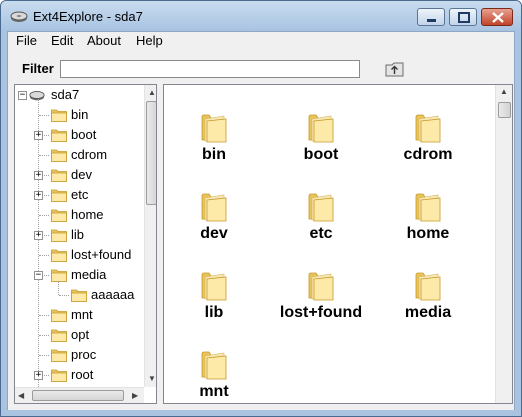 The width and height of the screenshot is (522, 417). I want to click on tree-horizontal-scrollbar: ◀ ▶, so click(79, 395).